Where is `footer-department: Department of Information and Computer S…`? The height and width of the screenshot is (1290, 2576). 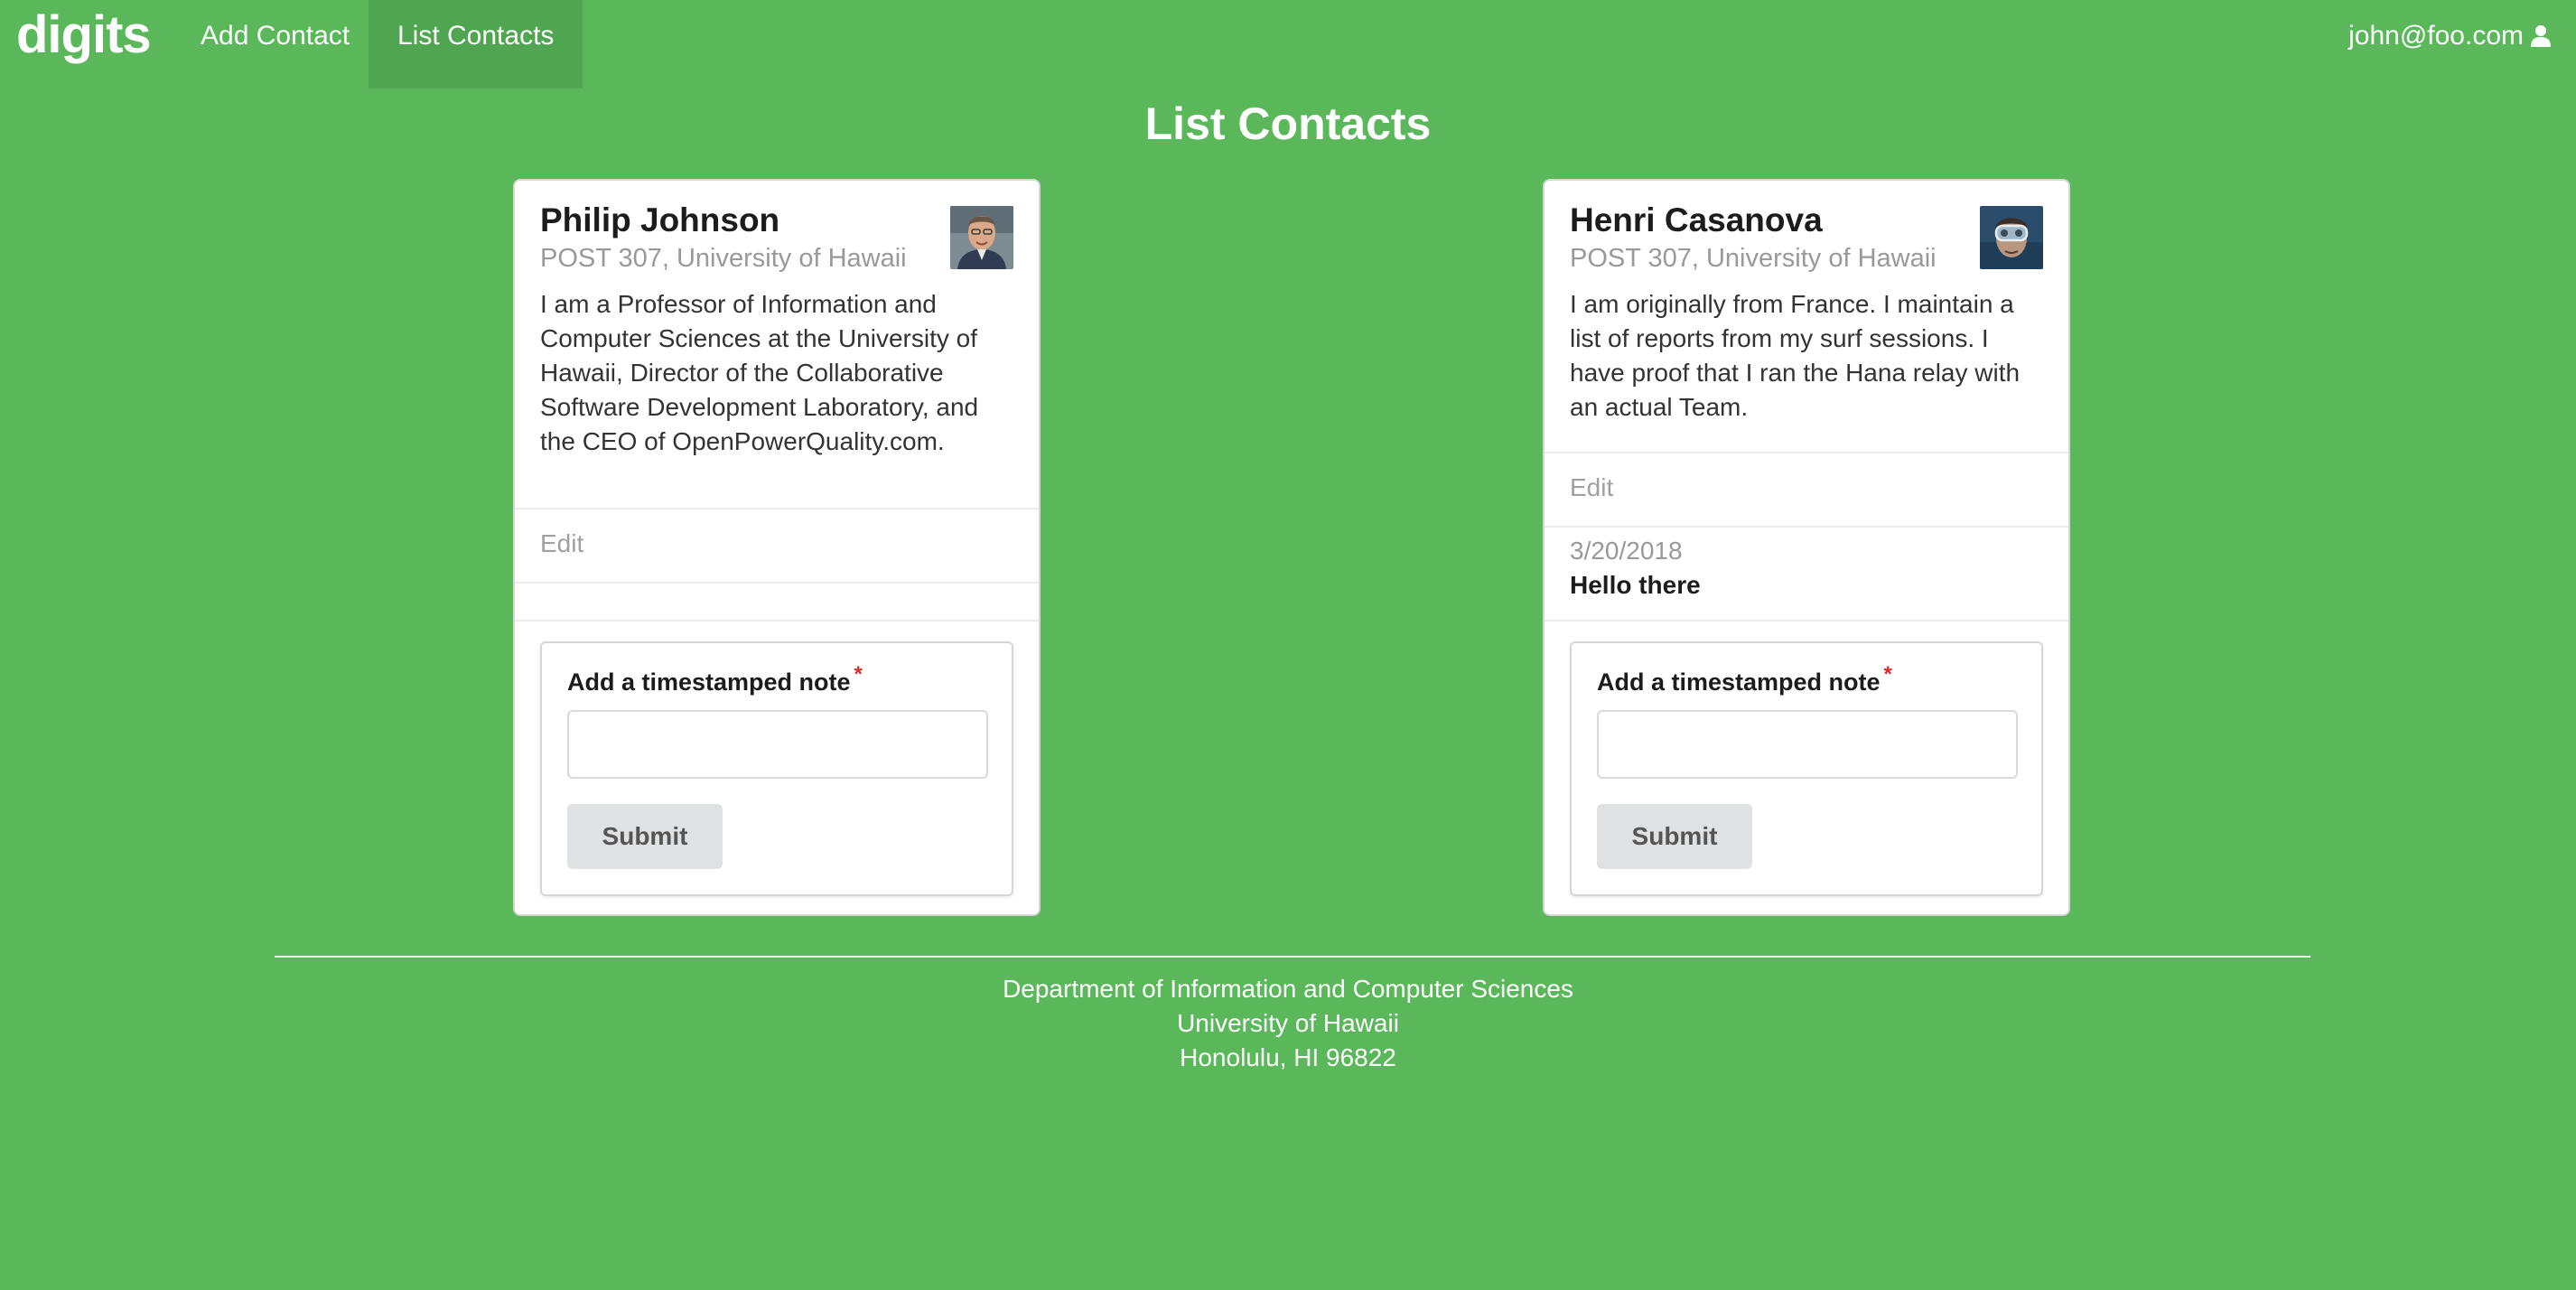
footer-department: Department of Information and Computer S… is located at coordinates (1288, 989).